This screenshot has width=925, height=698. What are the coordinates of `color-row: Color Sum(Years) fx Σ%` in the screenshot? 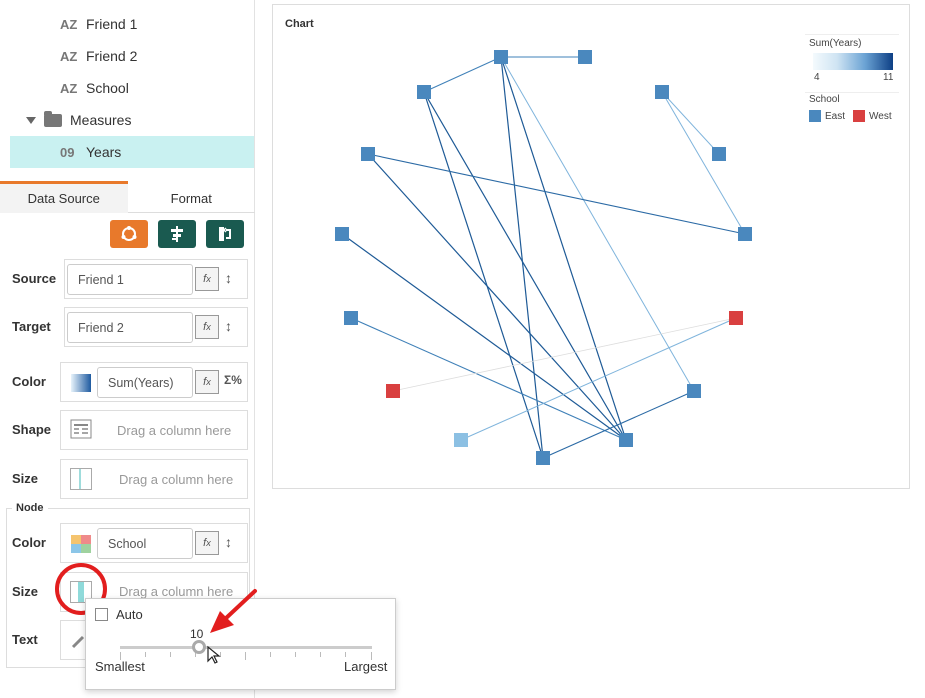 It's located at (127, 382).